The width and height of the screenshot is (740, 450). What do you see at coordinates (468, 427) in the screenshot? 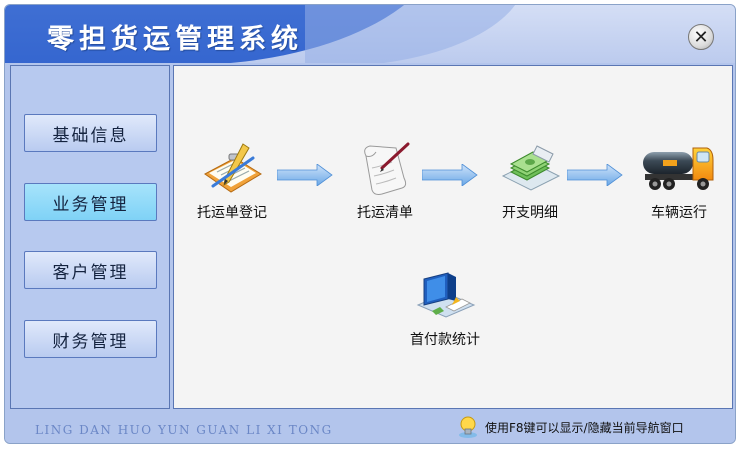
I see `lightbulb-icon` at bounding box center [468, 427].